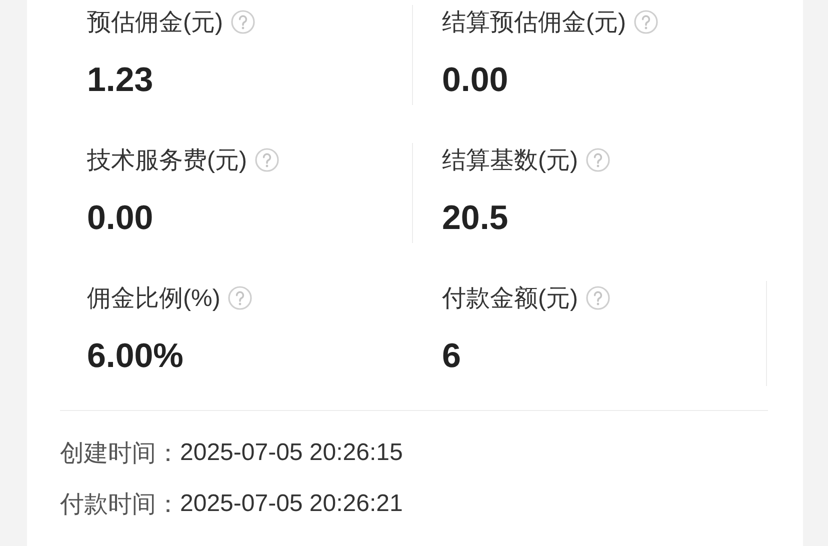  I want to click on metric-label: 预估佣金(元), so click(155, 23).